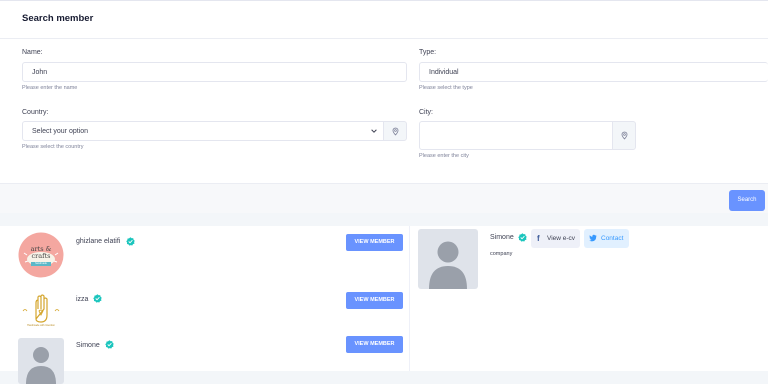 The image size is (768, 384). What do you see at coordinates (593, 72) in the screenshot?
I see `type-input: Individual` at bounding box center [593, 72].